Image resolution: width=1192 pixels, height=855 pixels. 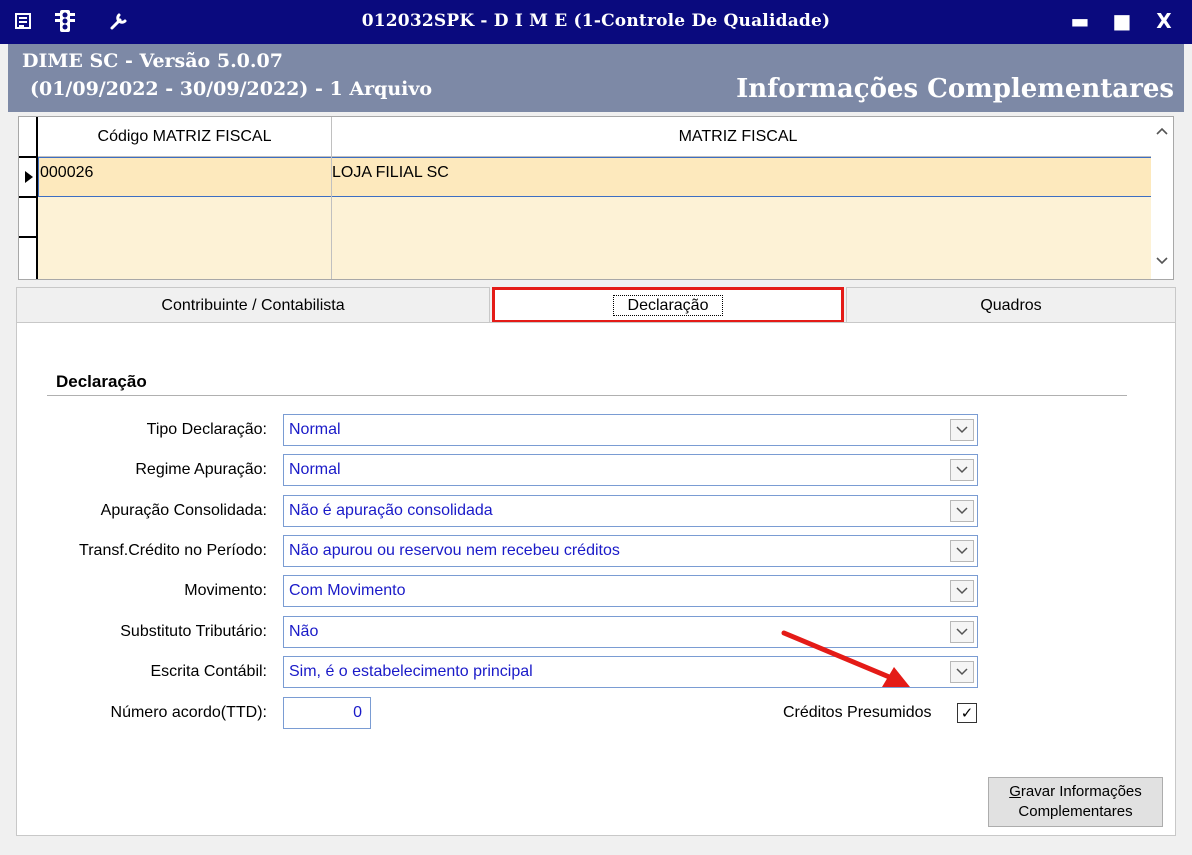 I want to click on gravar-informacoes-button: Gravar Informações Complementares, so click(x=1075, y=802).